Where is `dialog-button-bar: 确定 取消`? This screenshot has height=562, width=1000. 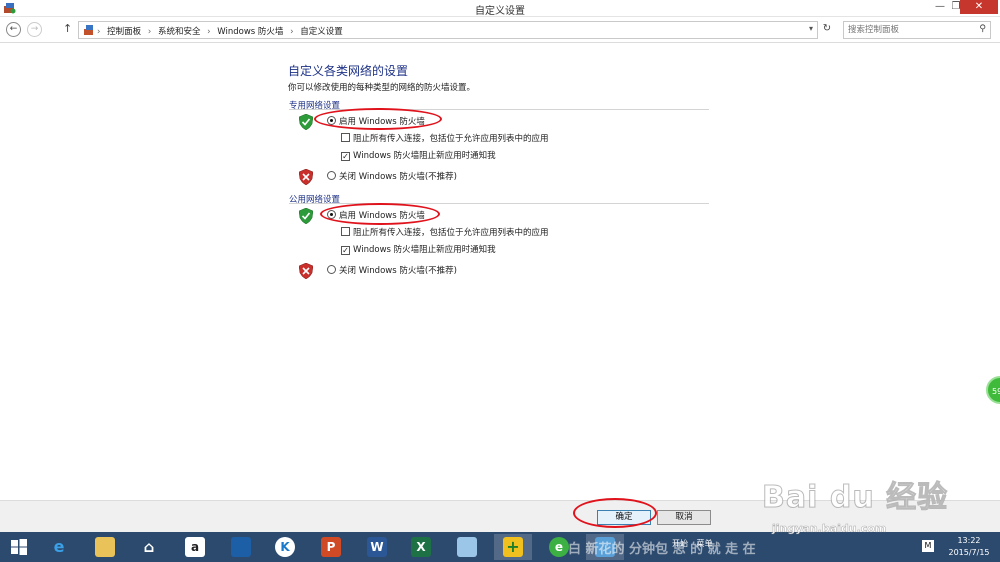 dialog-button-bar: 确定 取消 is located at coordinates (500, 515).